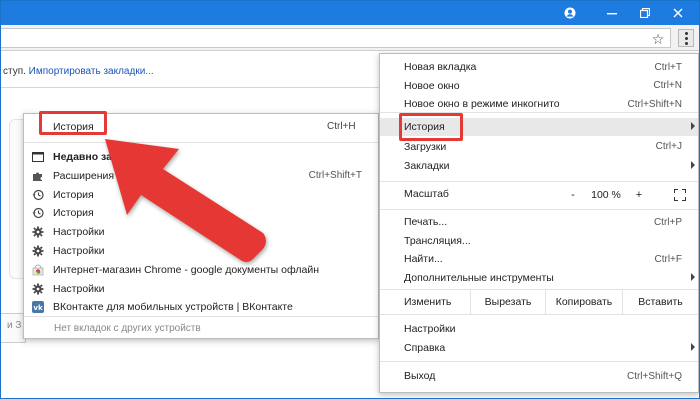 This screenshot has height=399, width=700. What do you see at coordinates (427, 166) in the screenshot?
I see `menu-item-label: Закладки` at bounding box center [427, 166].